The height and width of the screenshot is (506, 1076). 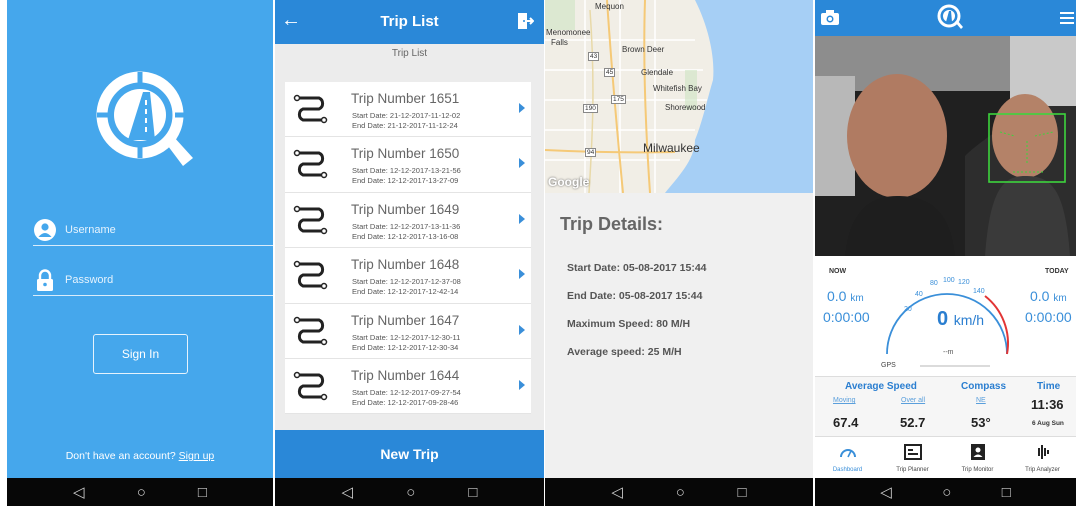 I want to click on trip-list-header: ← Trip List, so click(x=409, y=22).